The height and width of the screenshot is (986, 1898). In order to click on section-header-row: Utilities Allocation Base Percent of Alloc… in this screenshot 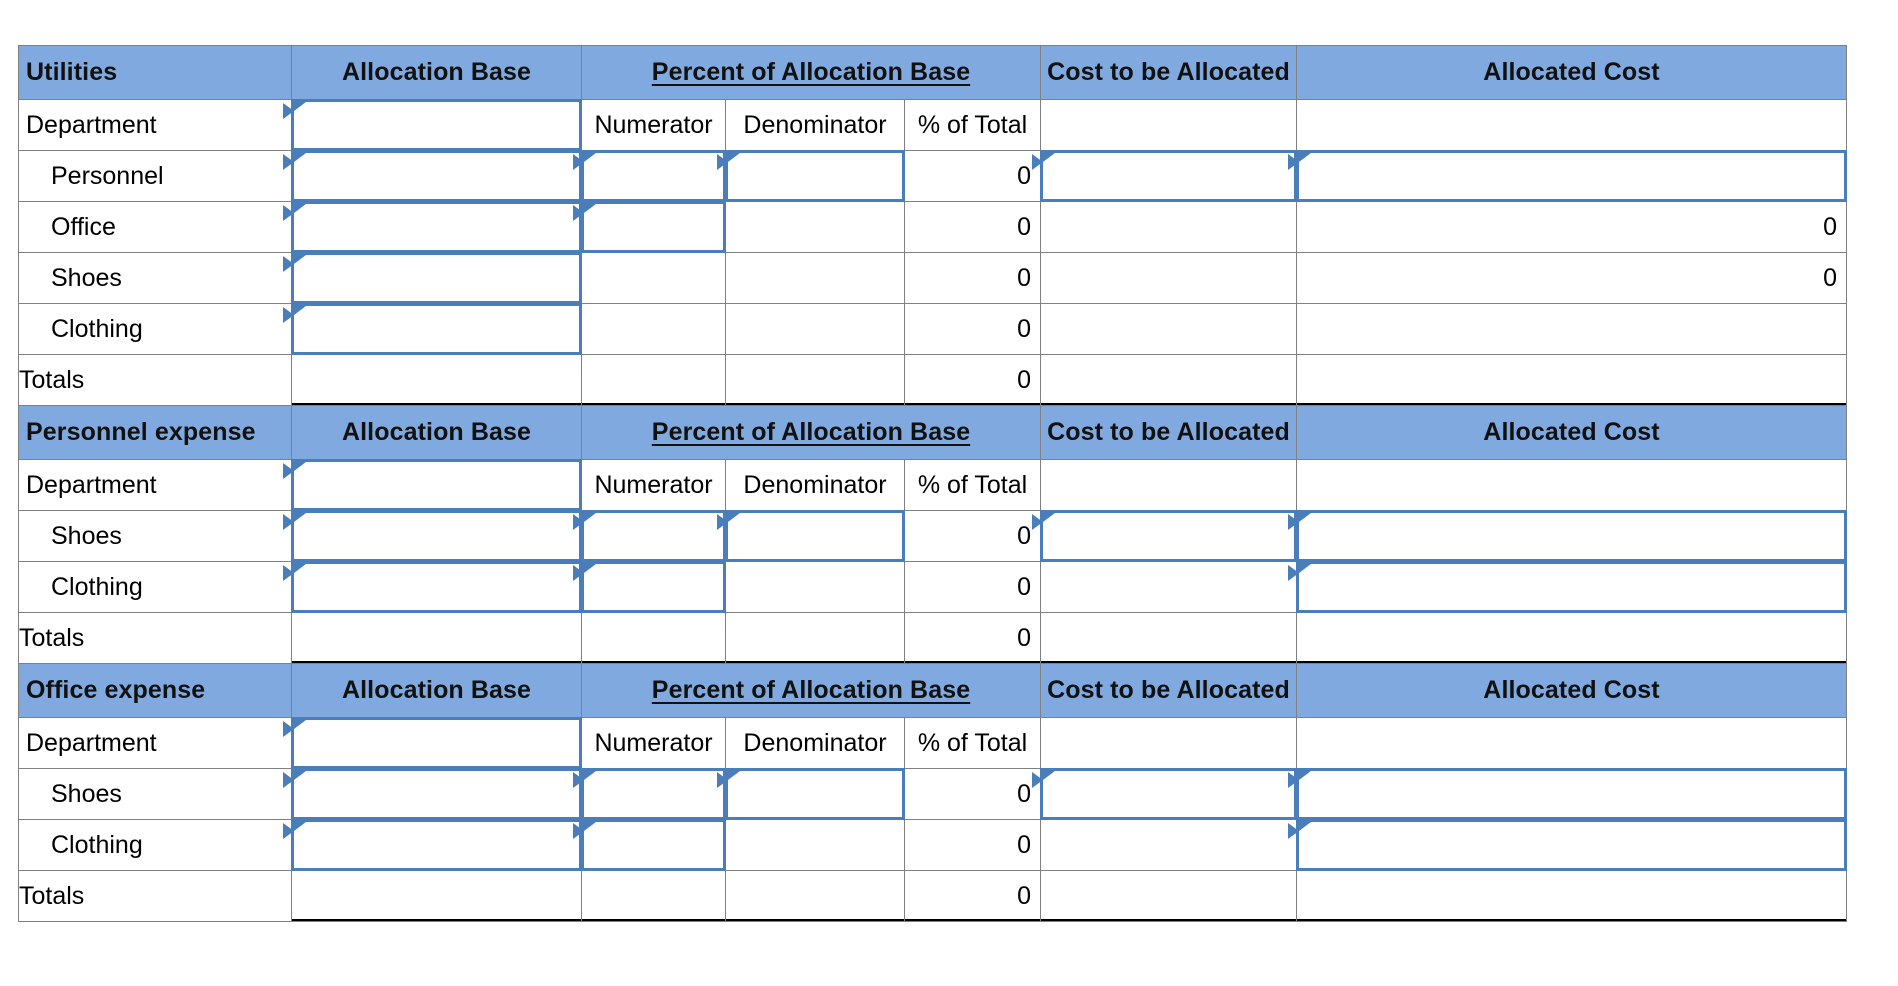, I will do `click(933, 72)`.